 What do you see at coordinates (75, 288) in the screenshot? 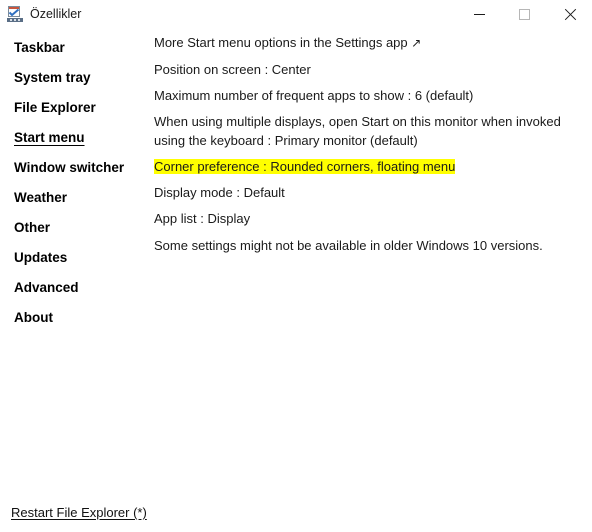
I see `sidebar-item-advanced: Advanced` at bounding box center [75, 288].